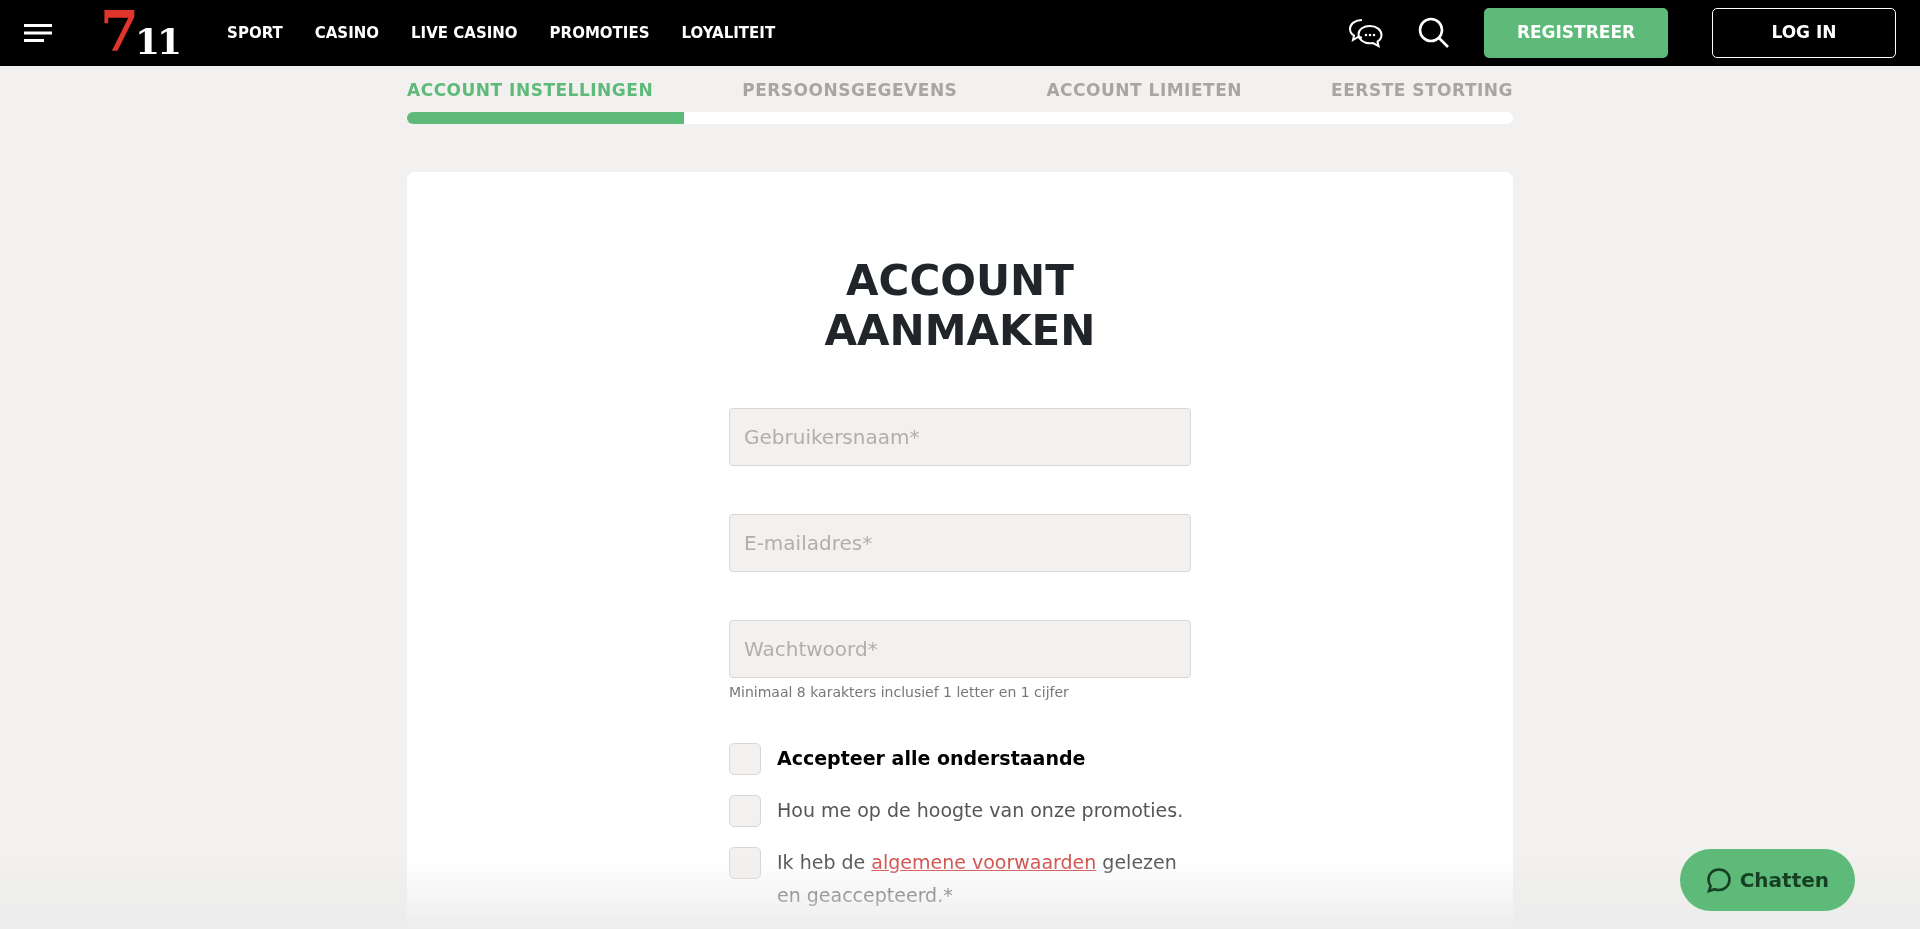 The height and width of the screenshot is (929, 1920). Describe the element at coordinates (960, 437) in the screenshot. I see `input-field: Gebruikersnaam*` at that location.